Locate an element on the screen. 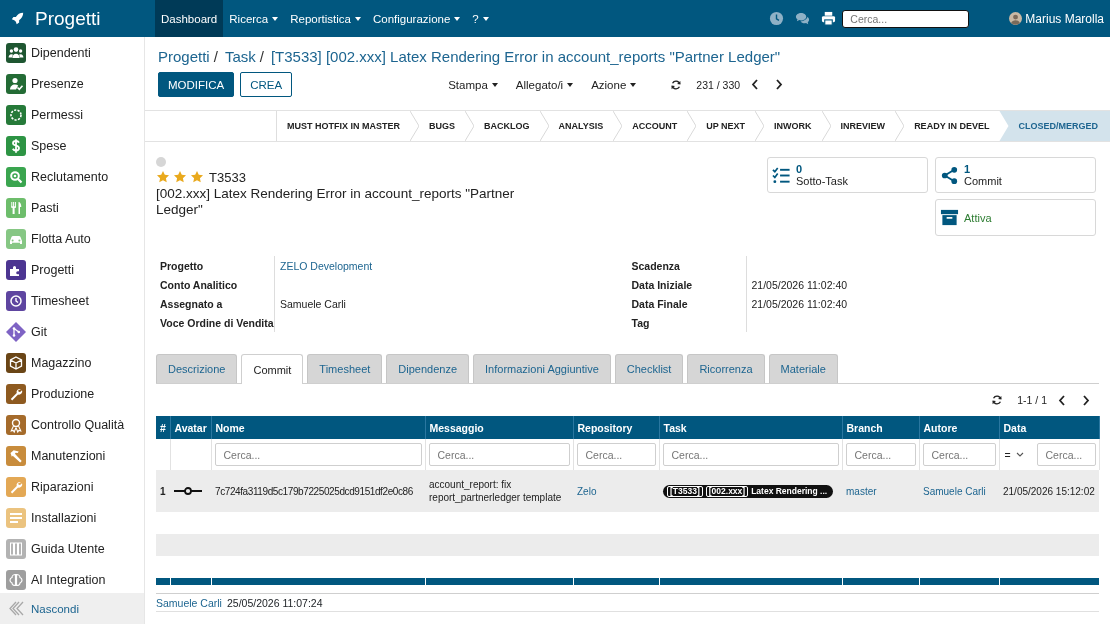 The image size is (1110, 624). avatar-icon is located at coordinates (1016, 18).